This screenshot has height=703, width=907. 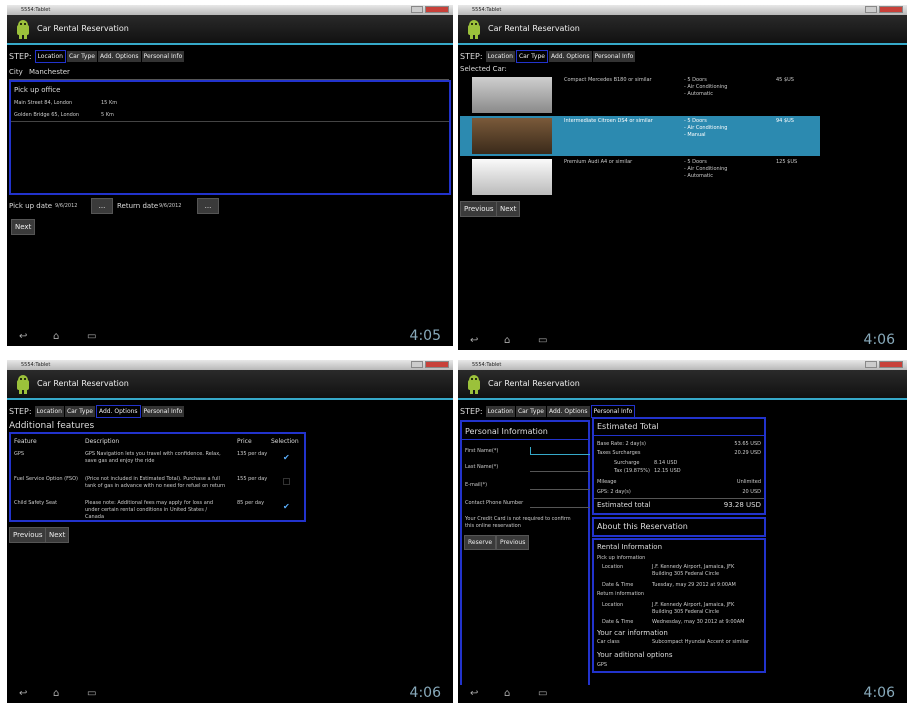 What do you see at coordinates (560, 468) in the screenshot?
I see `last-name-field` at bounding box center [560, 468].